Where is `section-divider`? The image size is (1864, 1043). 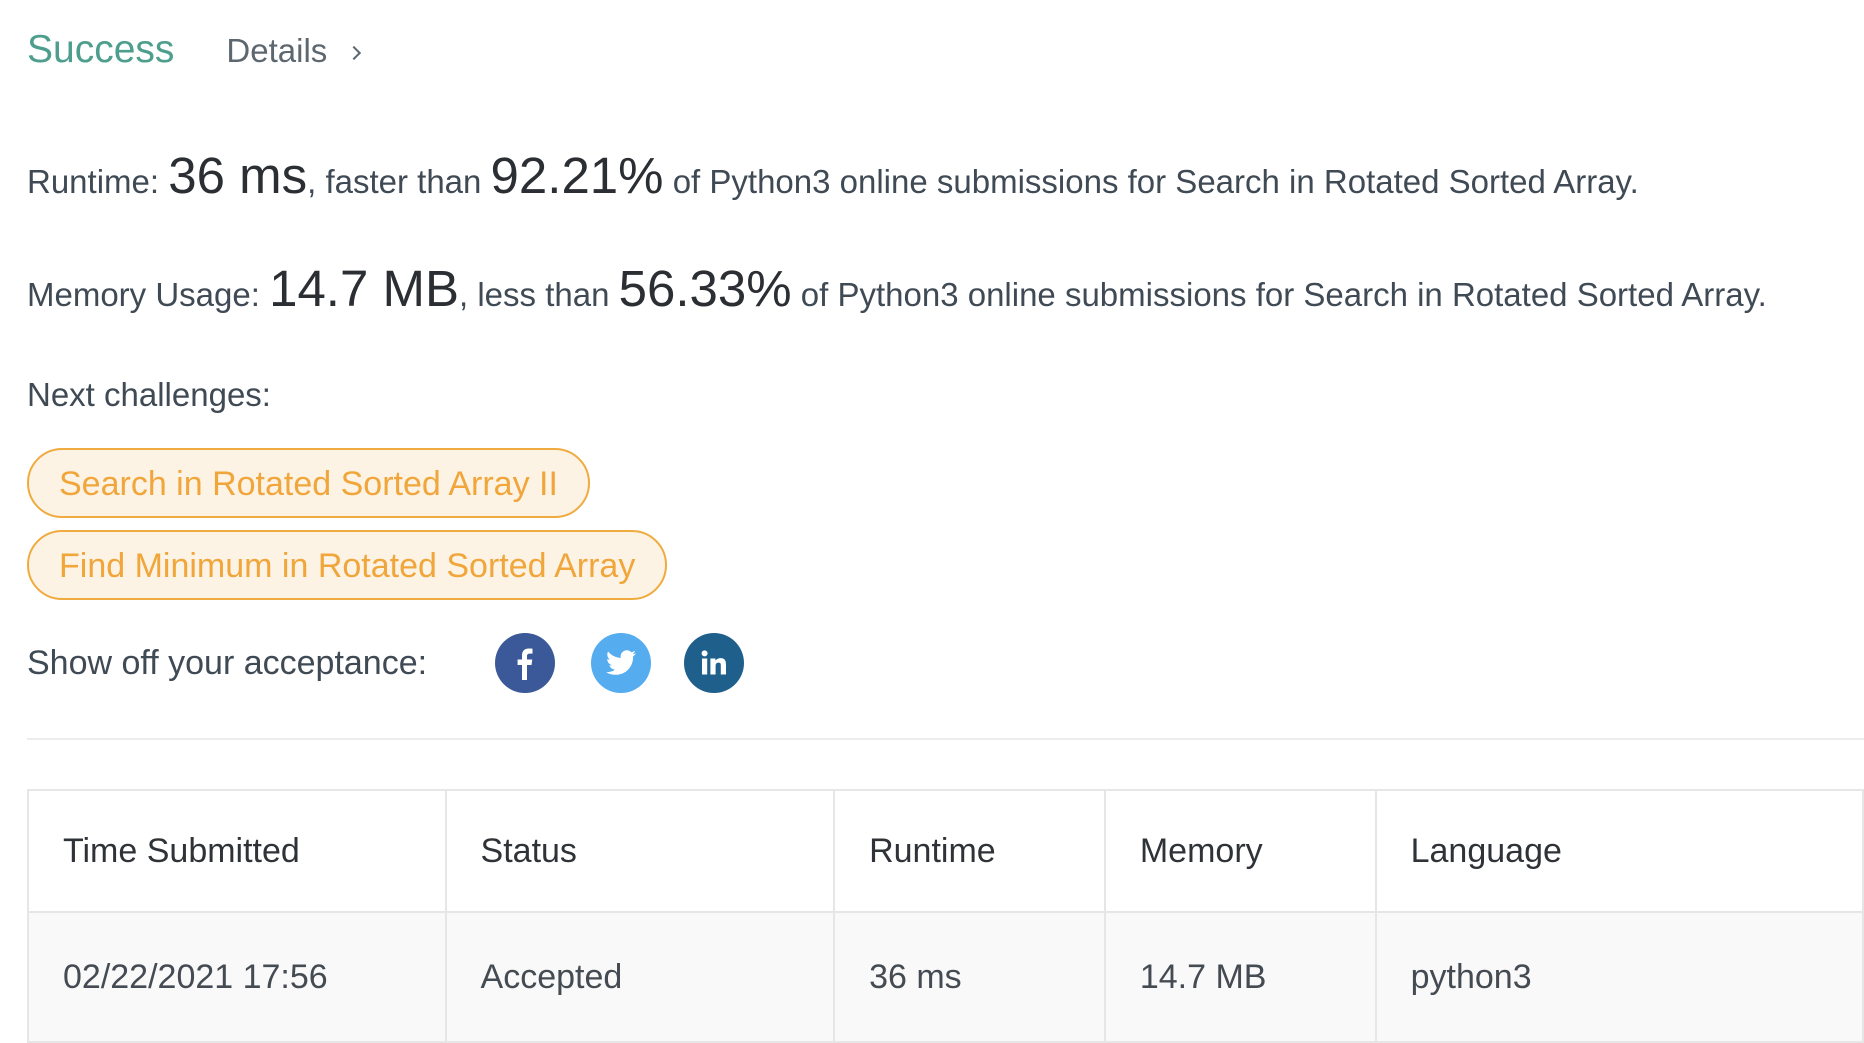 section-divider is located at coordinates (945, 739).